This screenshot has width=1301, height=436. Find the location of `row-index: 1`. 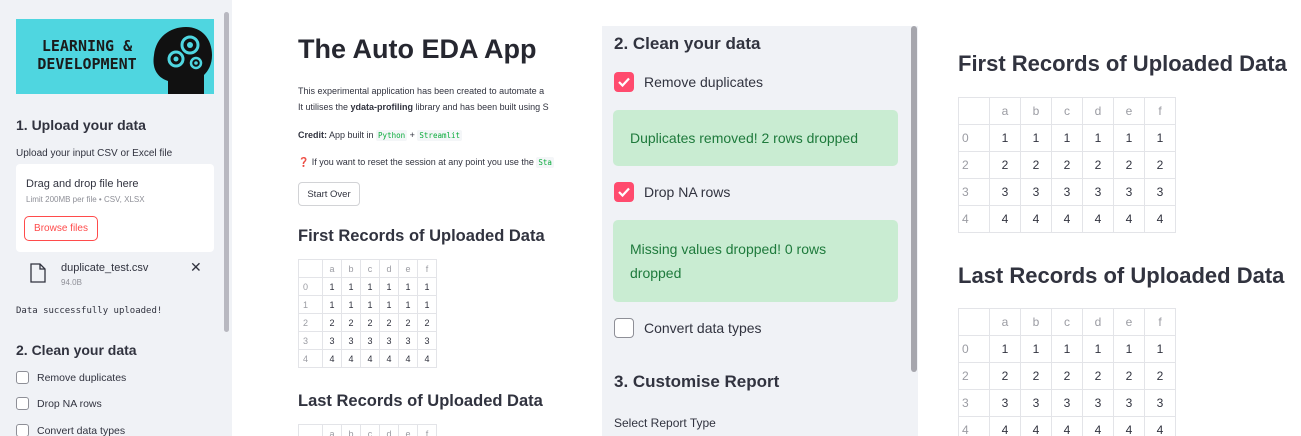

row-index: 1 is located at coordinates (310, 304).